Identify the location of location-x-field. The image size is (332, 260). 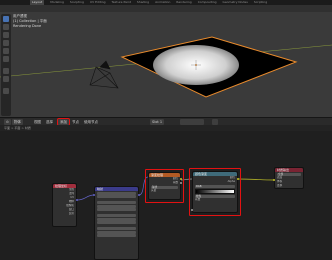
(116, 202).